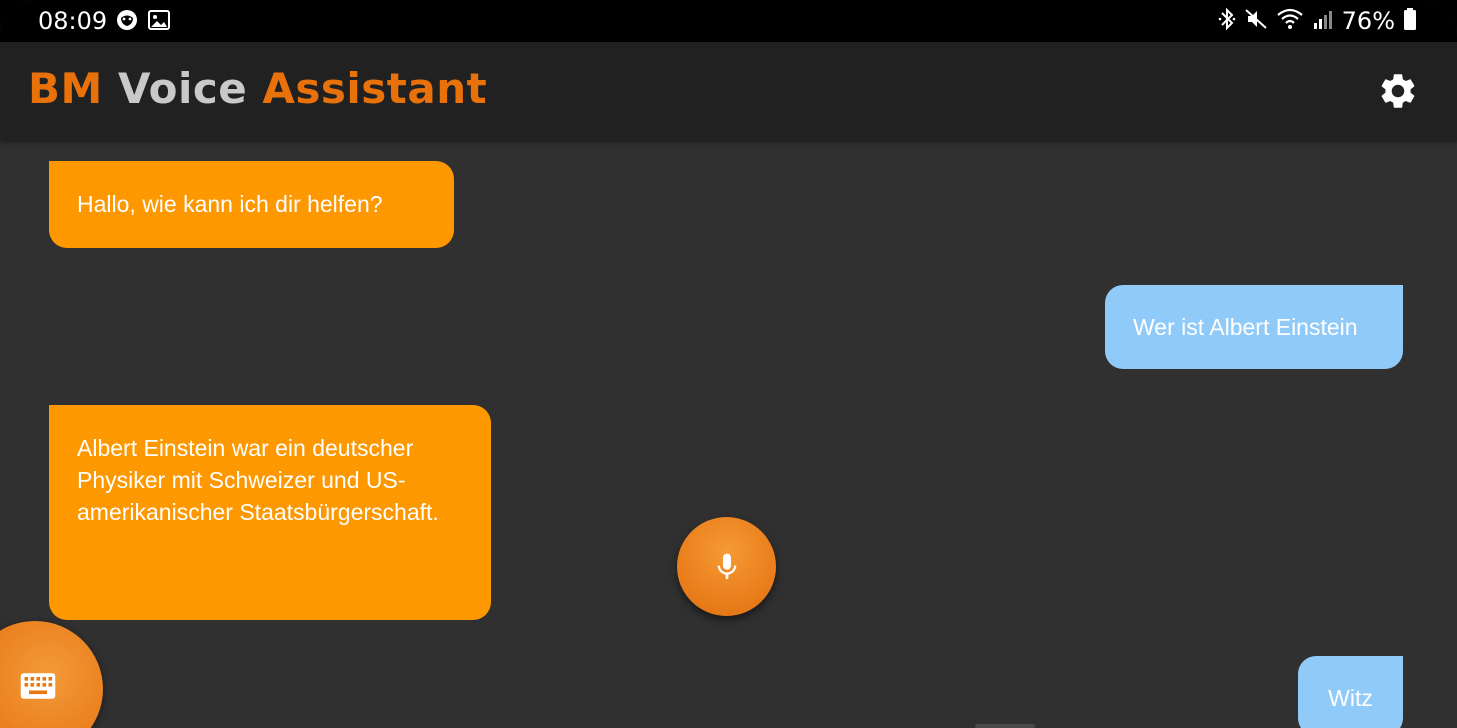  Describe the element at coordinates (1256, 21) in the screenshot. I see `mute-icon` at that location.